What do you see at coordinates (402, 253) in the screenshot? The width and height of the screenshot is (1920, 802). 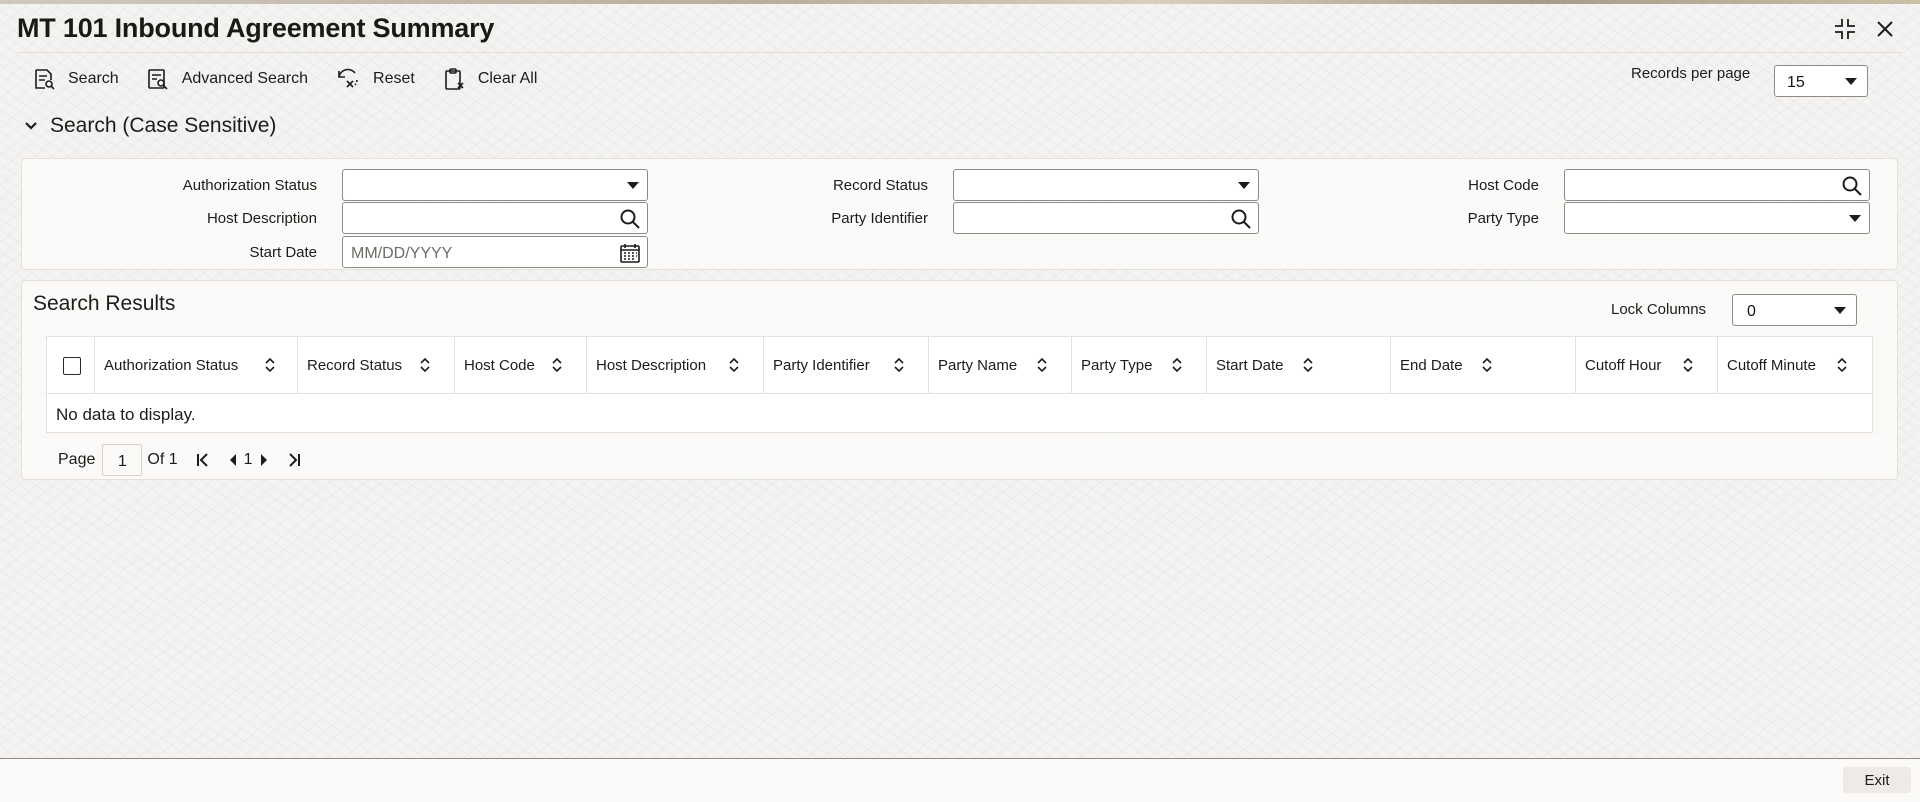 I see `start-date-placeholder: MM/DD/YYYY` at bounding box center [402, 253].